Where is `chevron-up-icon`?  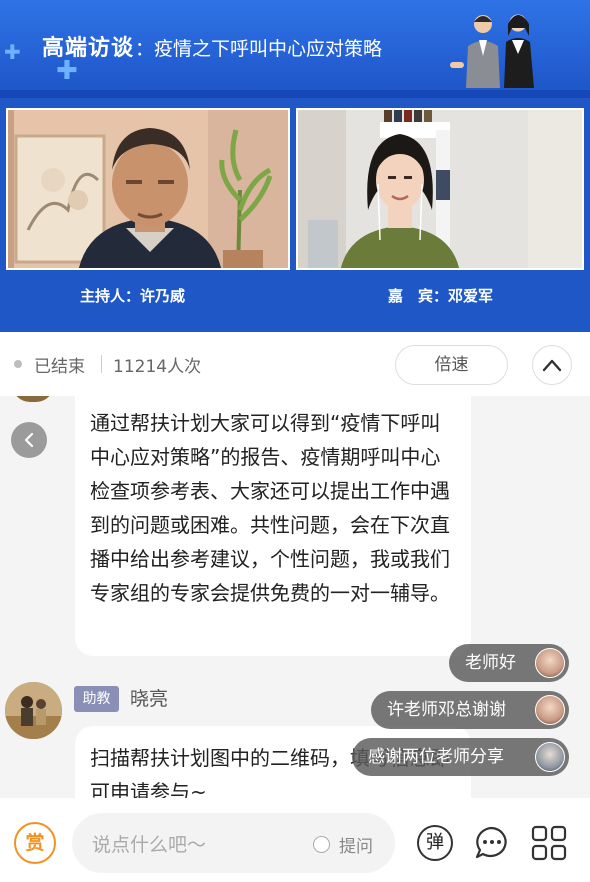
chevron-up-icon is located at coordinates (552, 365).